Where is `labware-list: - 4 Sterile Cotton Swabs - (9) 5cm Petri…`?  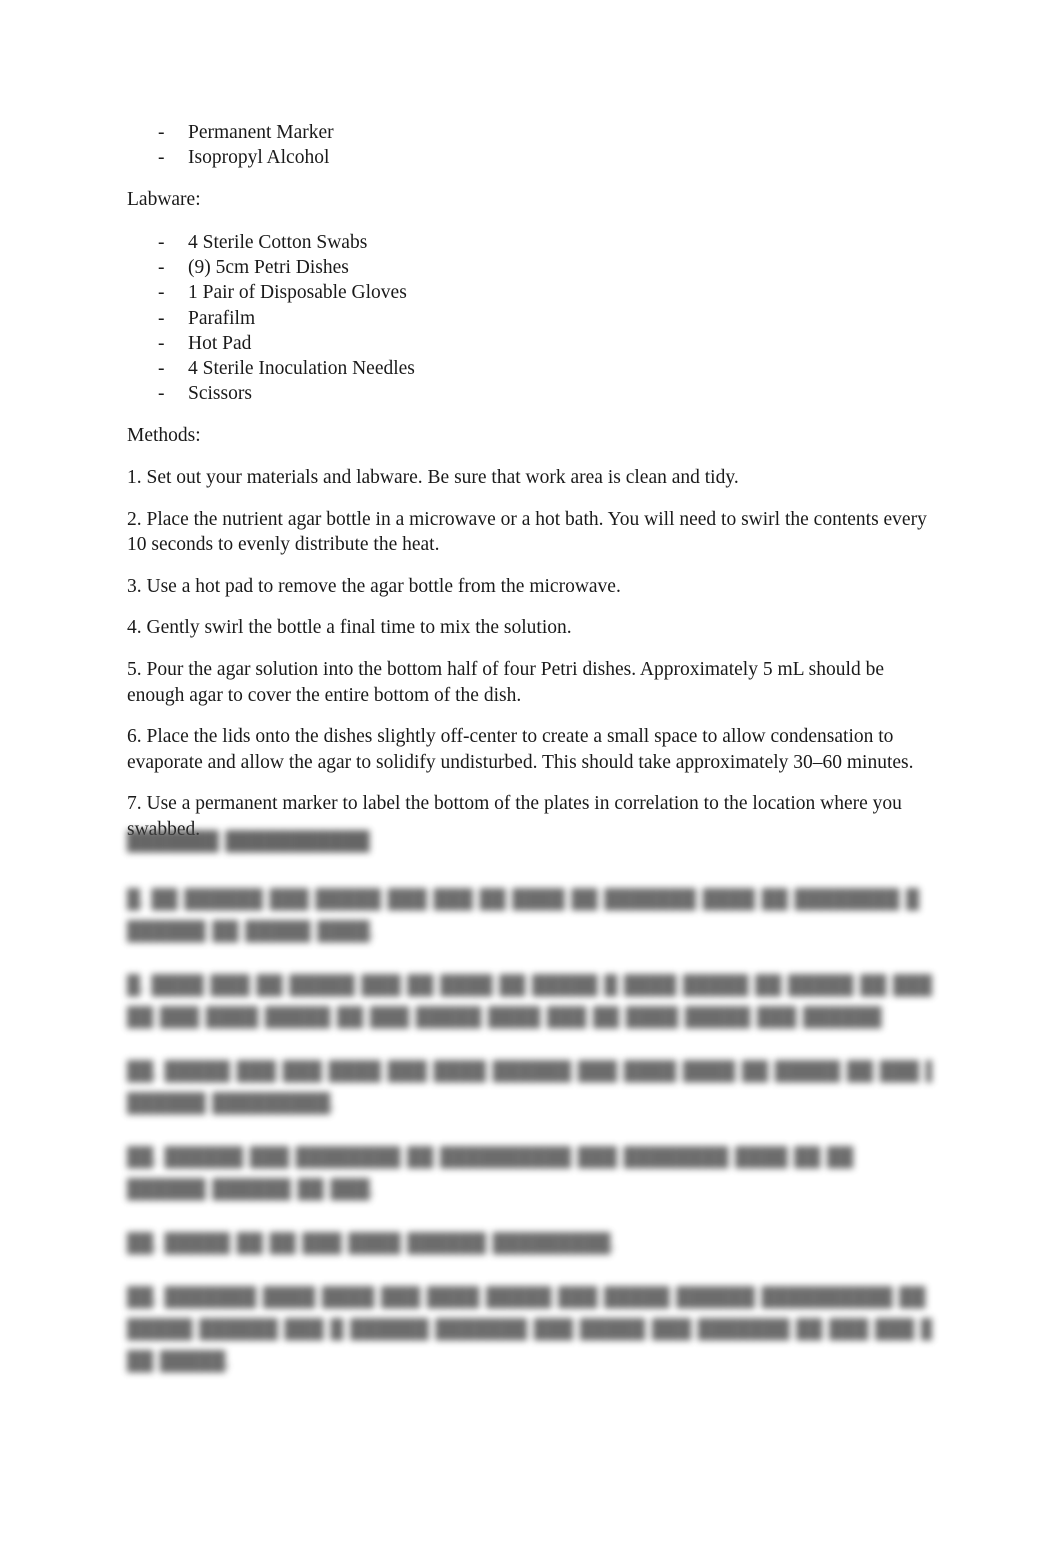
labware-list: - 4 Sterile Cotton Swabs - (9) 5cm Petri… is located at coordinates (529, 318).